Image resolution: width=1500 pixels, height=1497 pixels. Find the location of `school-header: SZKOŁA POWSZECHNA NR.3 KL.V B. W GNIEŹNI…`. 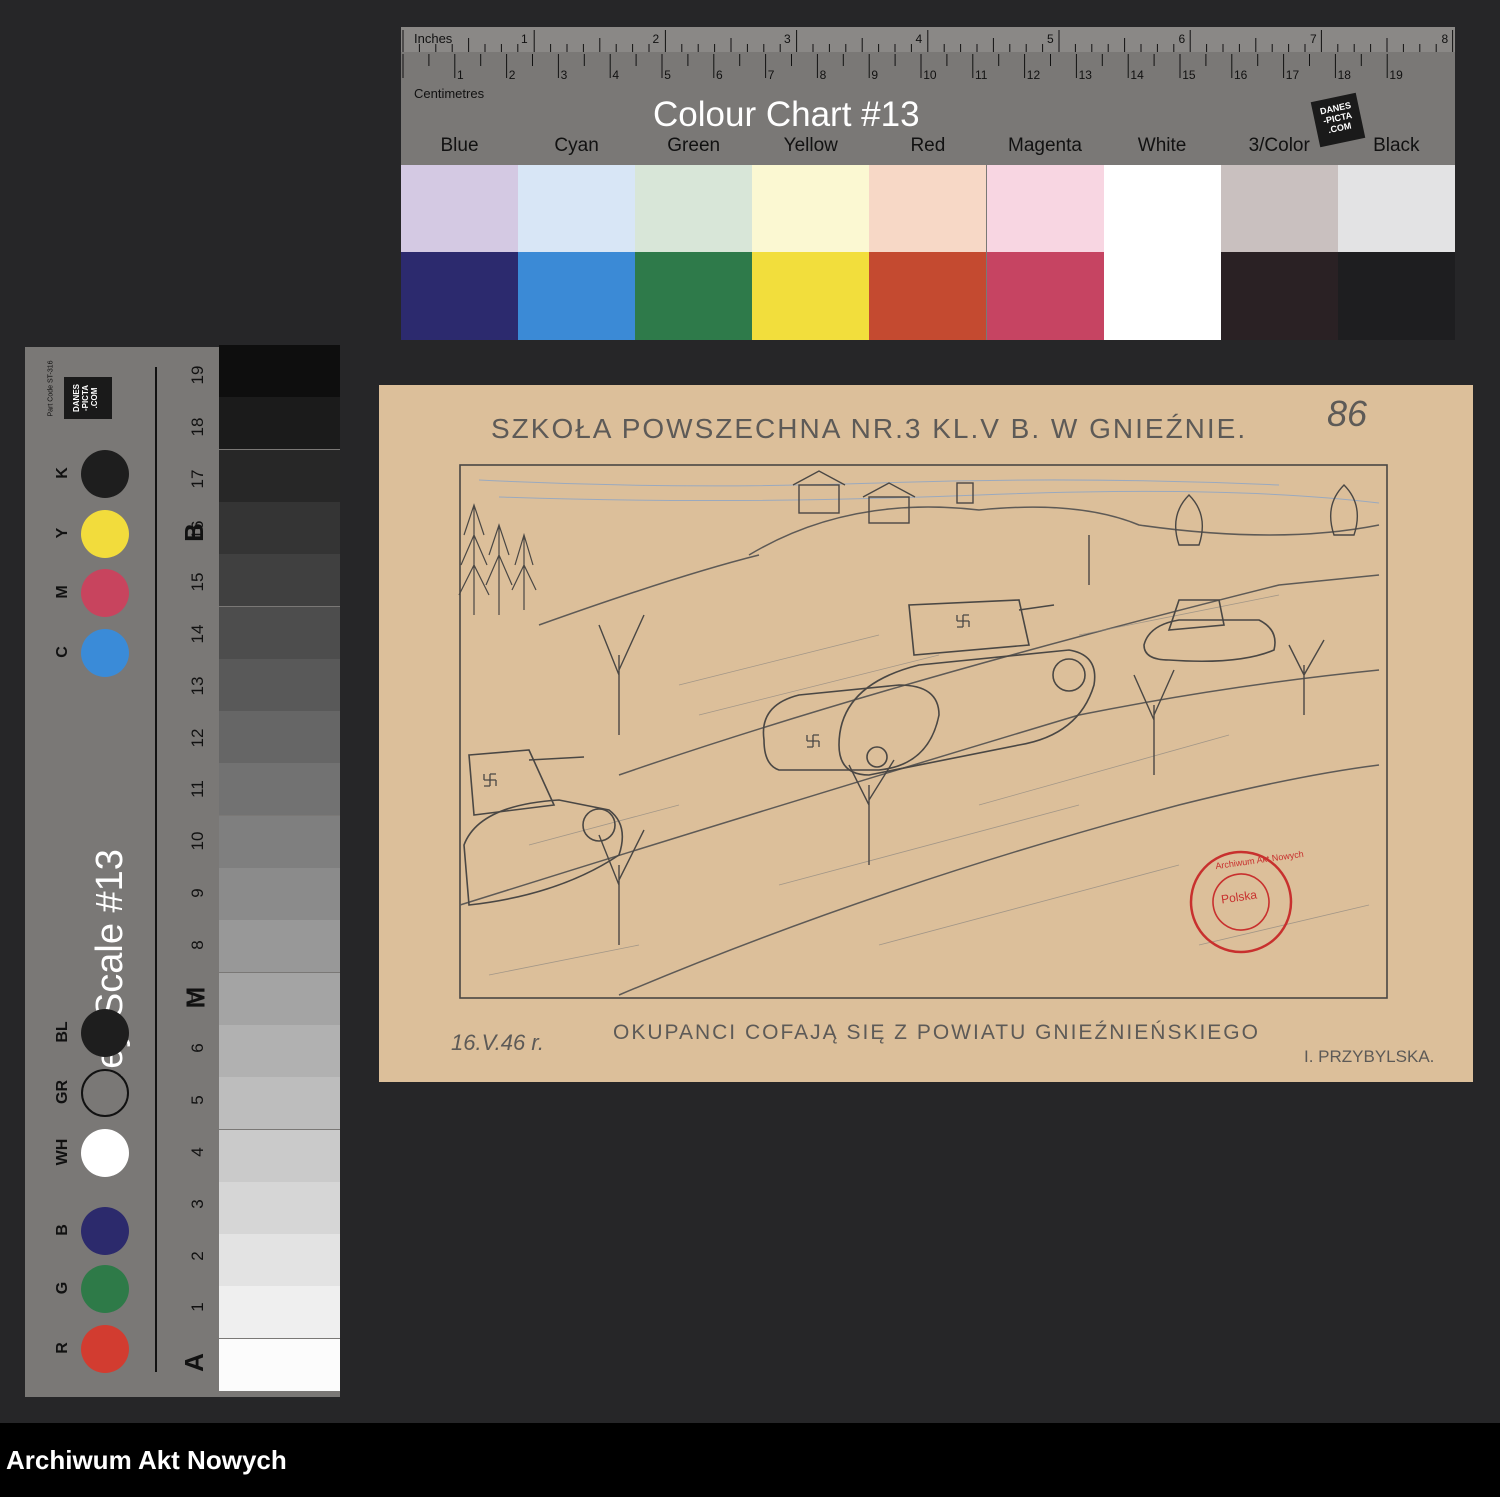

school-header: SZKOŁA POWSZECHNA NR.3 KL.V B. W GNIEŹNI… is located at coordinates (869, 428).